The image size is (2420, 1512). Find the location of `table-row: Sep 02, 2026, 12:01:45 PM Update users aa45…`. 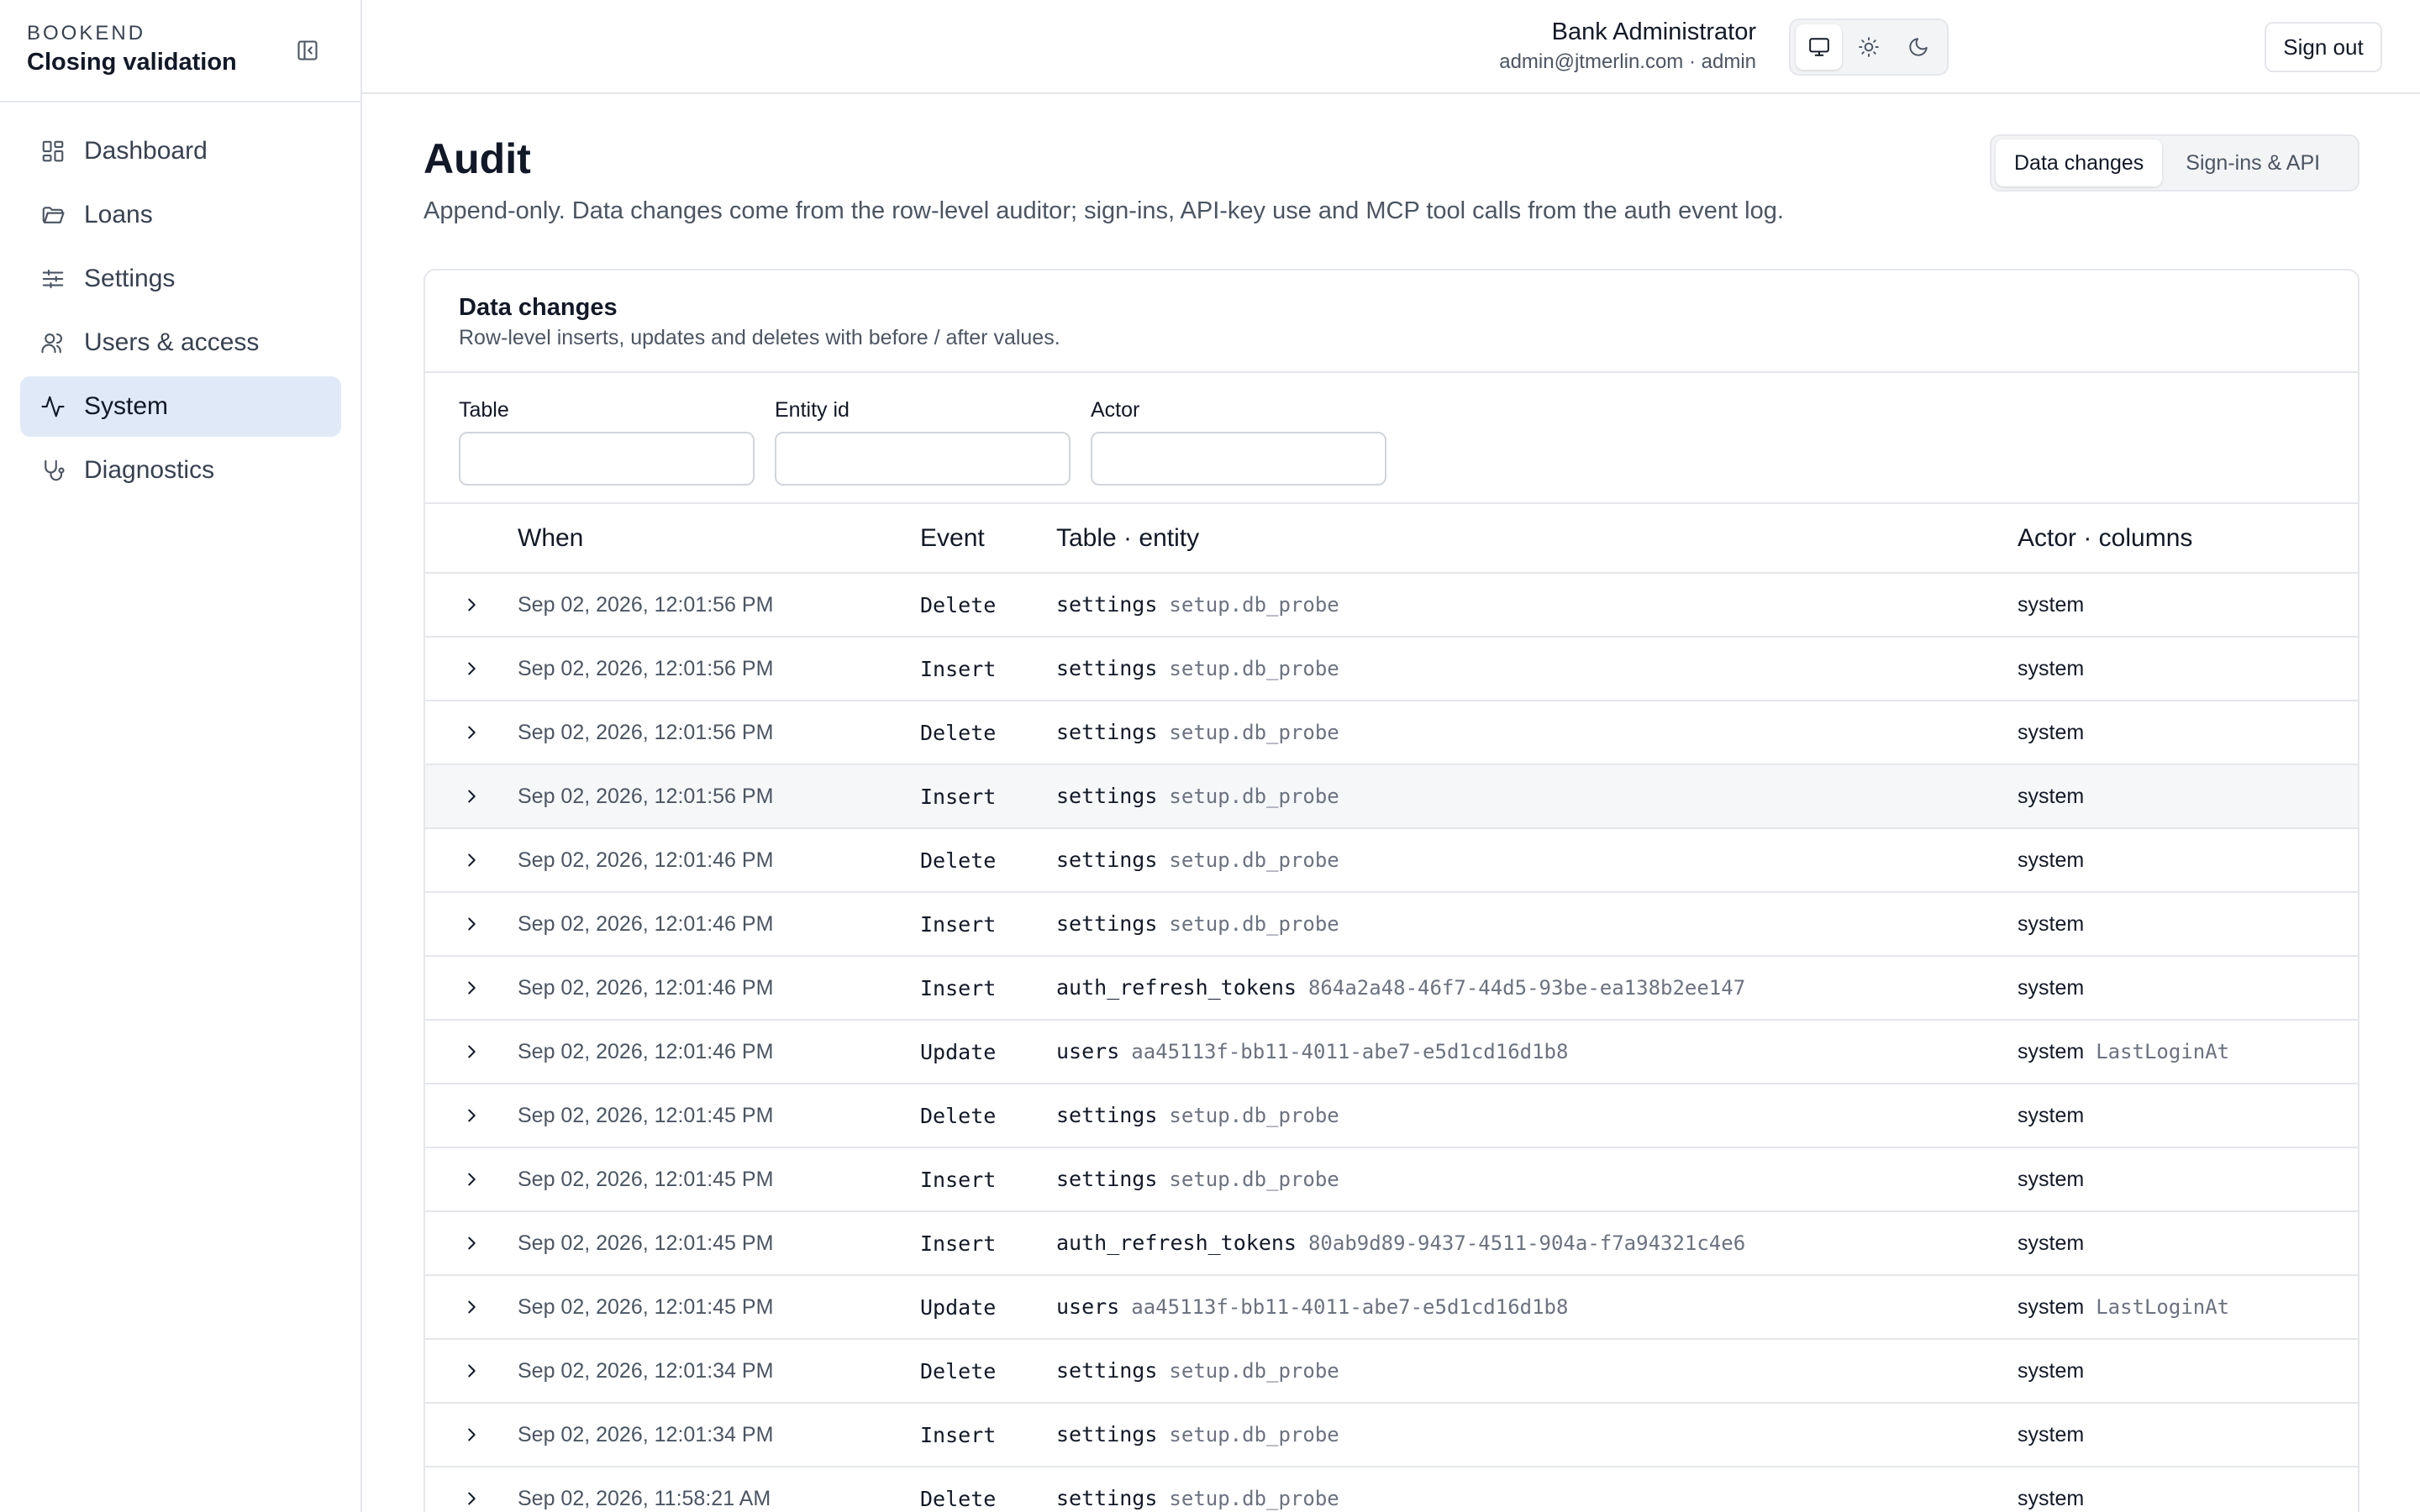

table-row: Sep 02, 2026, 12:01:45 PM Update users aa45… is located at coordinates (1391, 1307).